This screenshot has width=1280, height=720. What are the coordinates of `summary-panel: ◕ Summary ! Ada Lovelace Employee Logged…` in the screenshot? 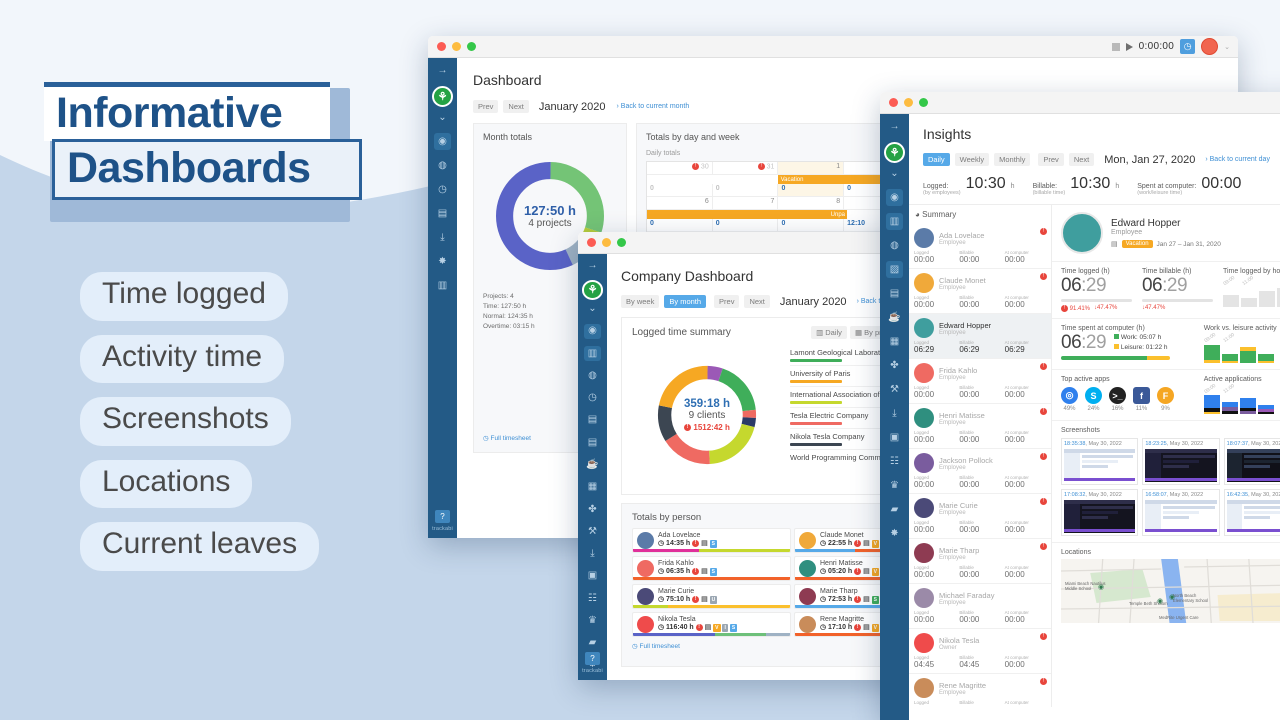 It's located at (980, 456).